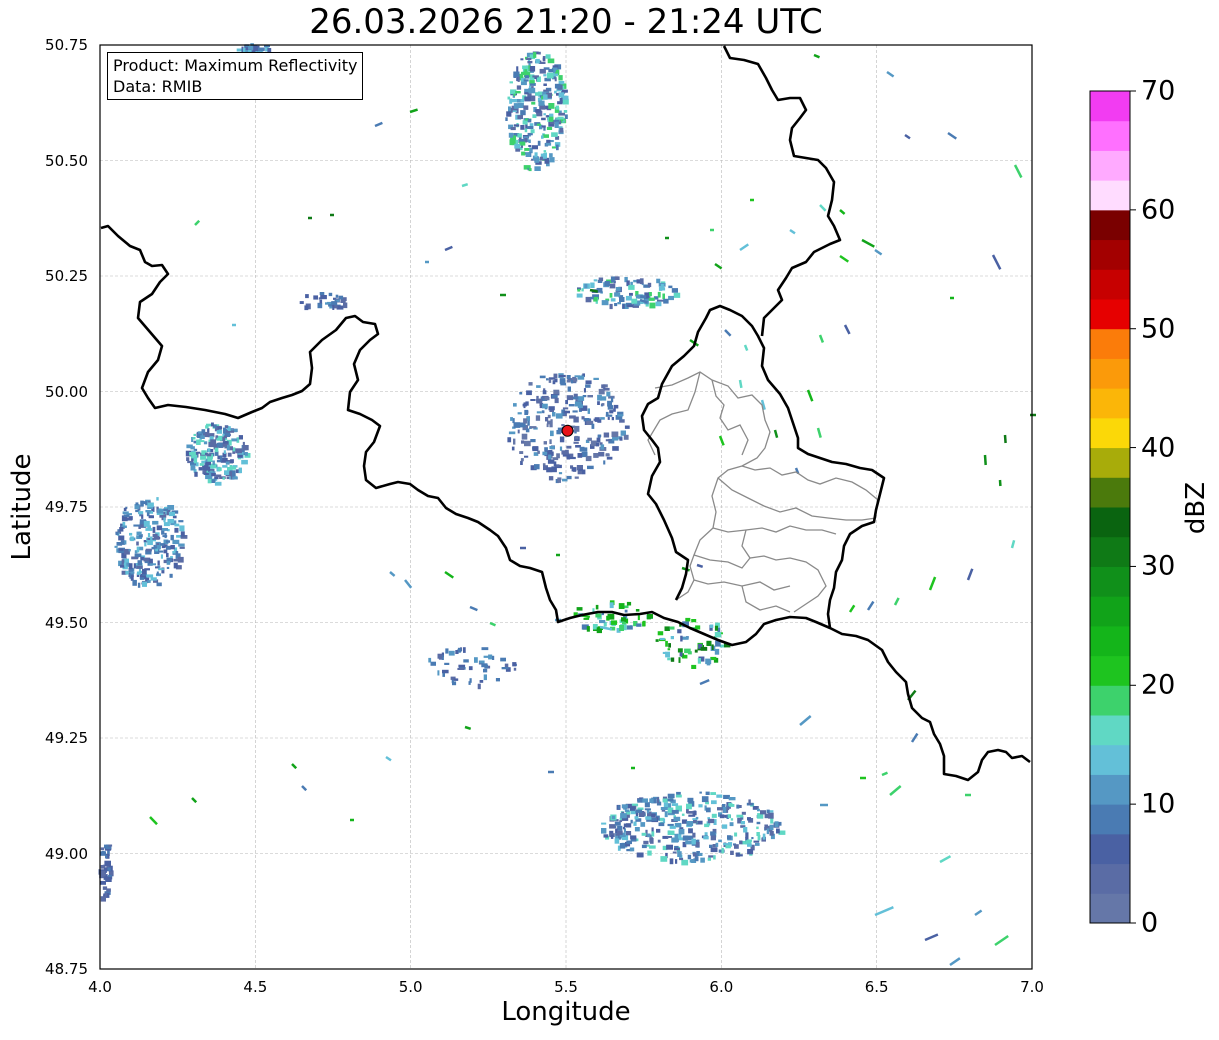 Image resolution: width=1219 pixels, height=1040 pixels. I want to click on colorbar-tick-label: 60, so click(1158, 210).